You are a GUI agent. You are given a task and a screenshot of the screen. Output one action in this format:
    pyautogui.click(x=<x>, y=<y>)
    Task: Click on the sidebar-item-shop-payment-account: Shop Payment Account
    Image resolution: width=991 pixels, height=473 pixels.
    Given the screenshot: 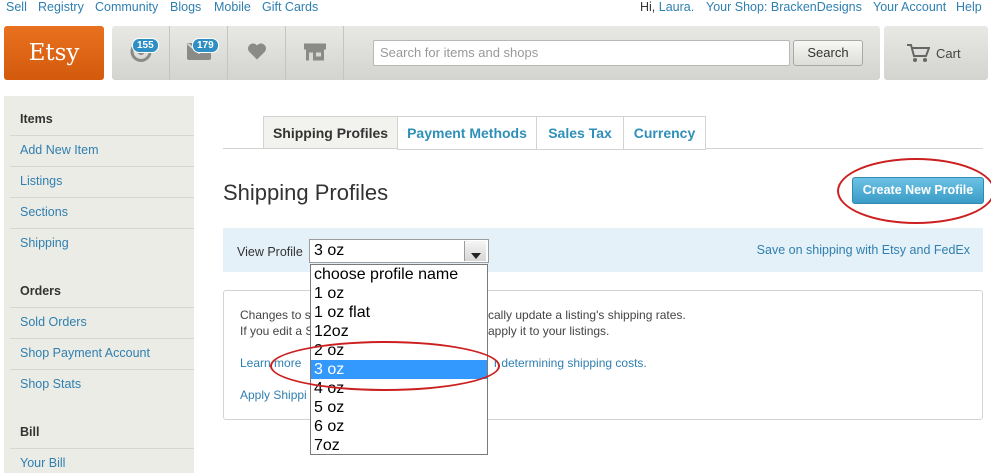 What is the action you would take?
    pyautogui.click(x=85, y=353)
    